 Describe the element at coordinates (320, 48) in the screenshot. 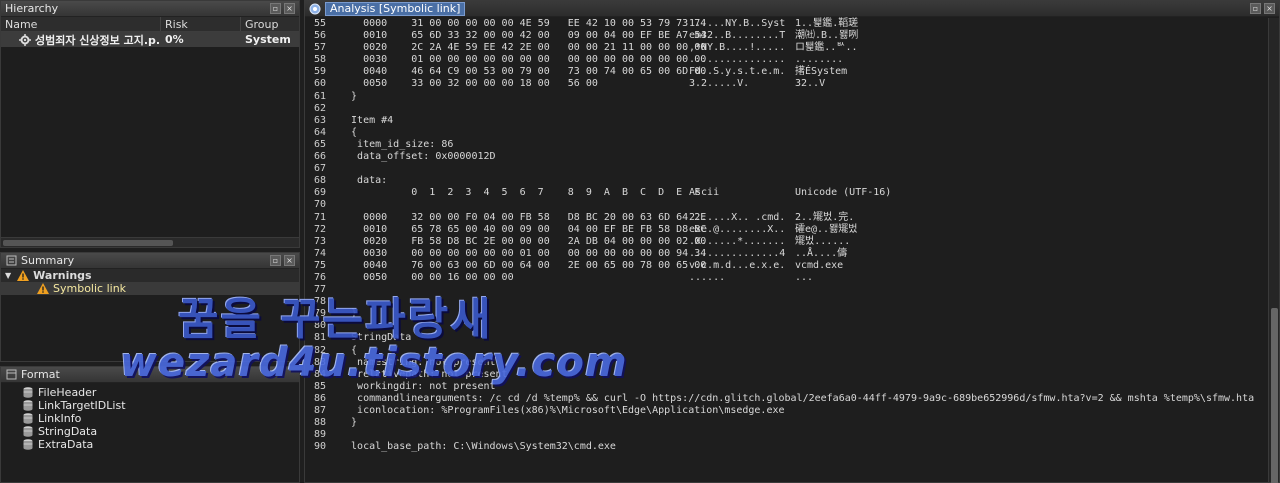

I see `line-number: 57` at that location.